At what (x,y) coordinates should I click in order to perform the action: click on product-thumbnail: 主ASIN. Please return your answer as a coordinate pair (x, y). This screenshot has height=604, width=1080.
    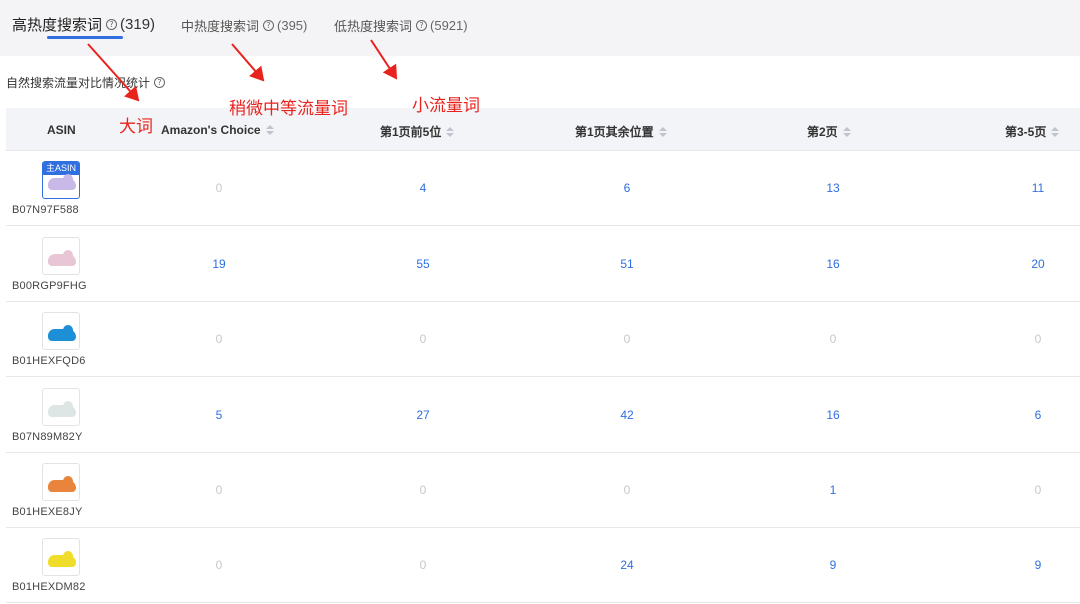
    Looking at the image, I should click on (61, 180).